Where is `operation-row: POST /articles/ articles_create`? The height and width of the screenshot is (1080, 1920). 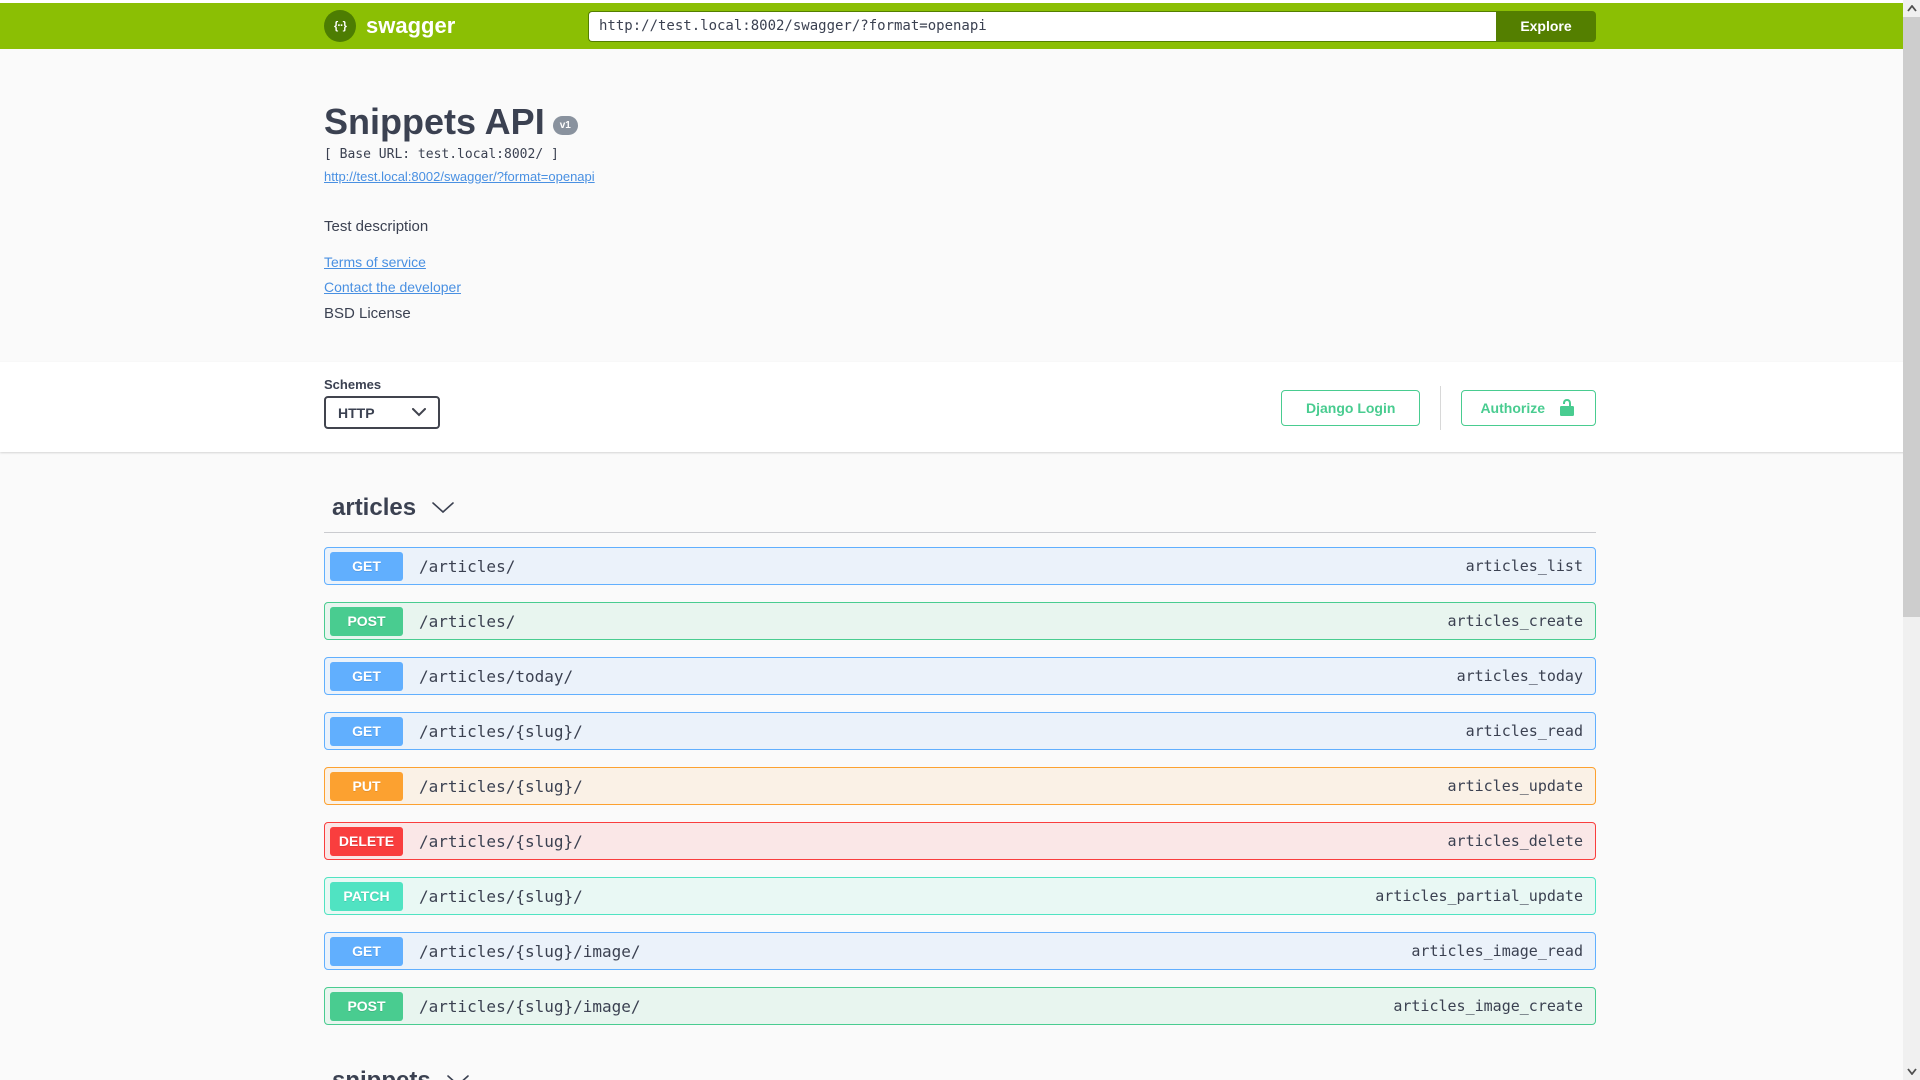
operation-row: POST /articles/ articles_create is located at coordinates (960, 621).